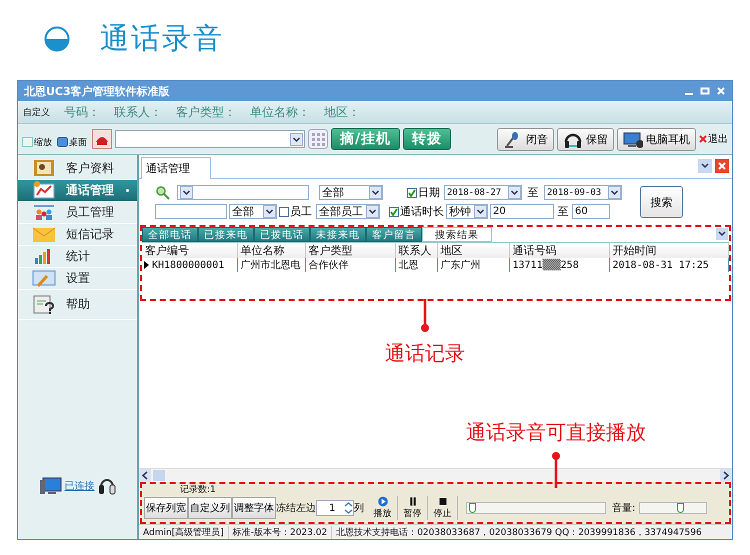  Describe the element at coordinates (191, 211) in the screenshot. I see `input-field` at that location.